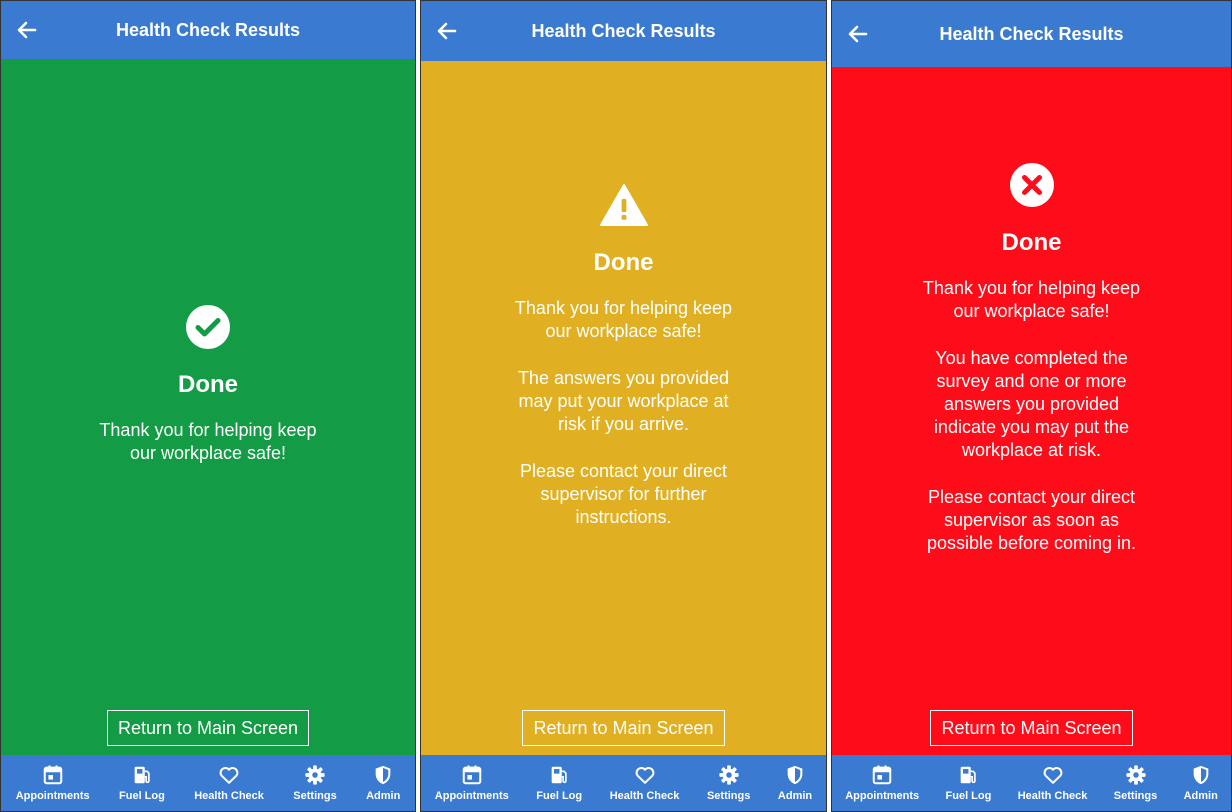 The height and width of the screenshot is (812, 1232). What do you see at coordinates (208, 326) in the screenshot?
I see `check-circle-icon` at bounding box center [208, 326].